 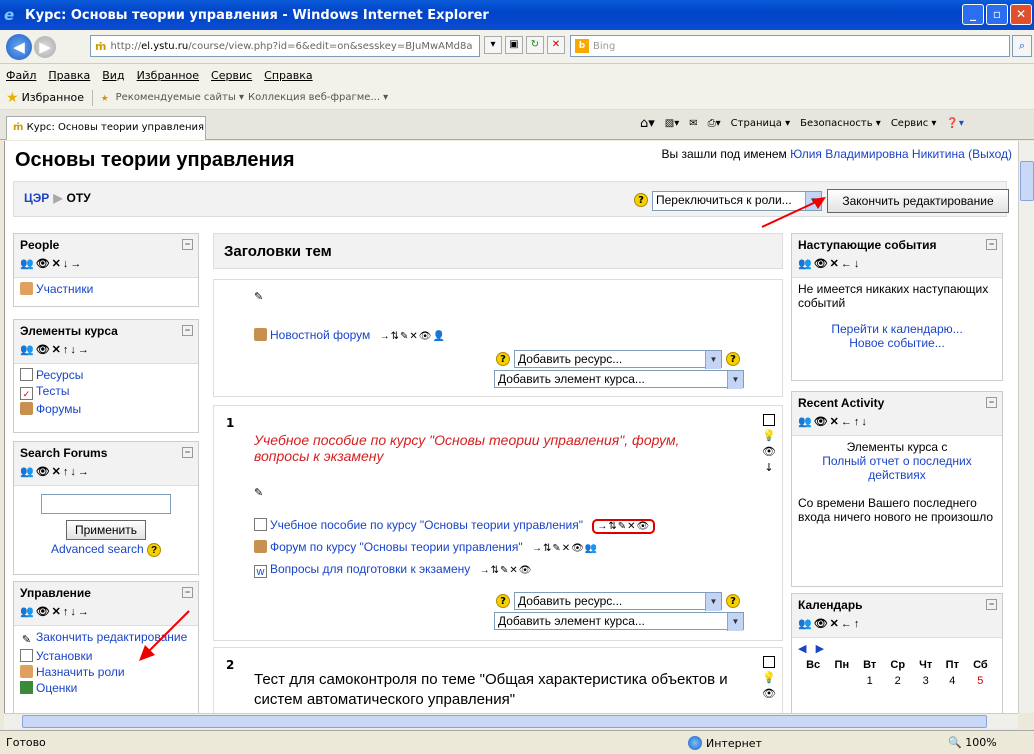 What do you see at coordinates (918, 201) in the screenshot?
I see `finish-editing-button: Закончить редактирование` at bounding box center [918, 201].